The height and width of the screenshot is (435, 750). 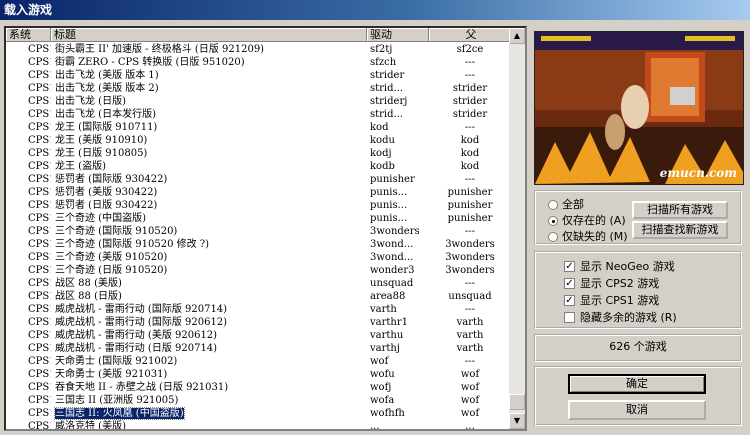 What do you see at coordinates (387, 413) in the screenshot?
I see `cell-driver-text: wofhfh` at bounding box center [387, 413].